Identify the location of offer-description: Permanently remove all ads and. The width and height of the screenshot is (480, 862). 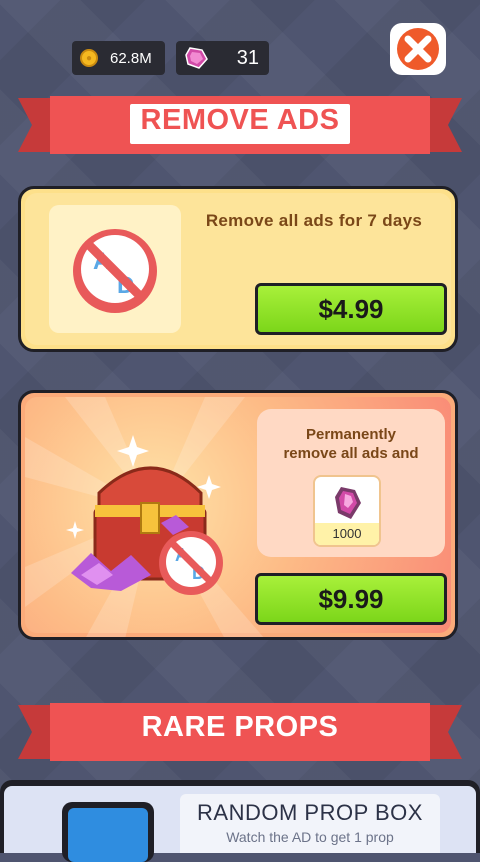
(351, 444).